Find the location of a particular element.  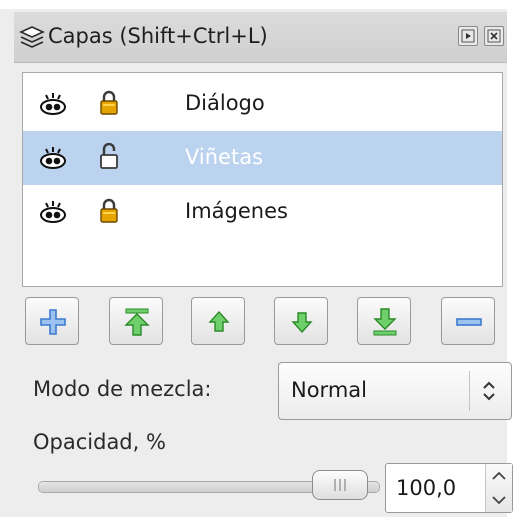

dock-toggle-icon is located at coordinates (468, 36).